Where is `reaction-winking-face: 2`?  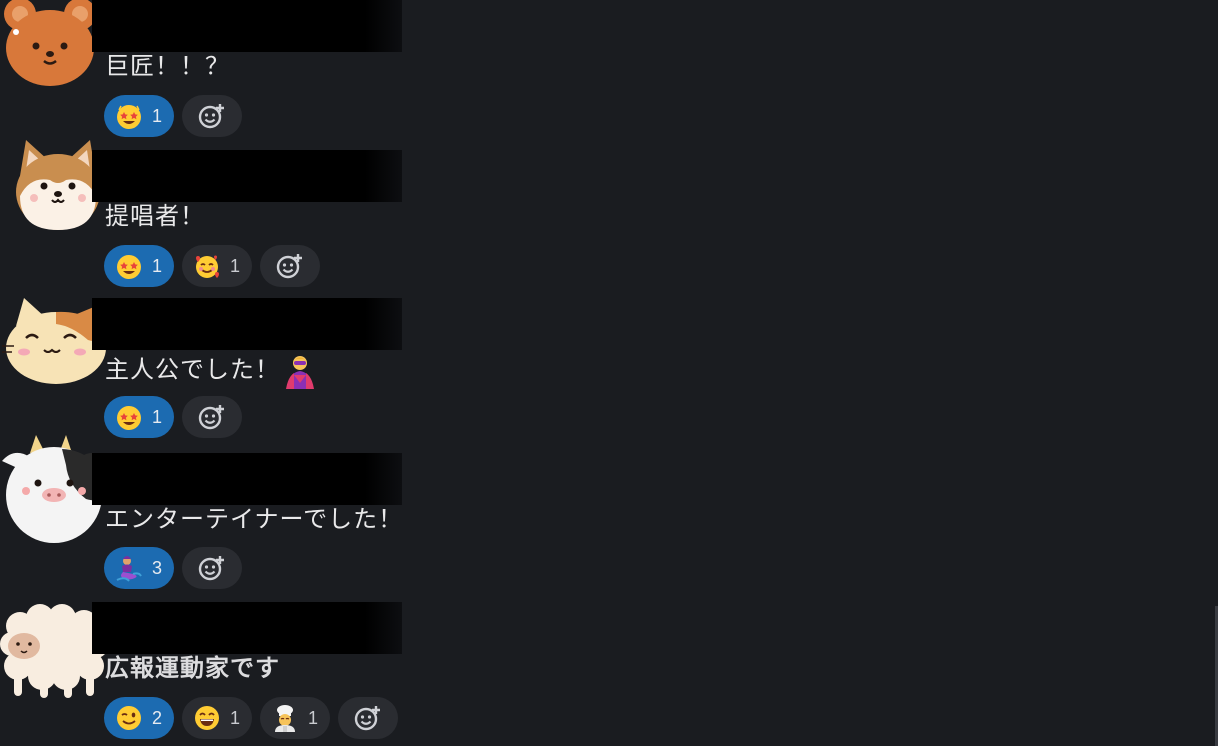 reaction-winking-face: 2 is located at coordinates (139, 718).